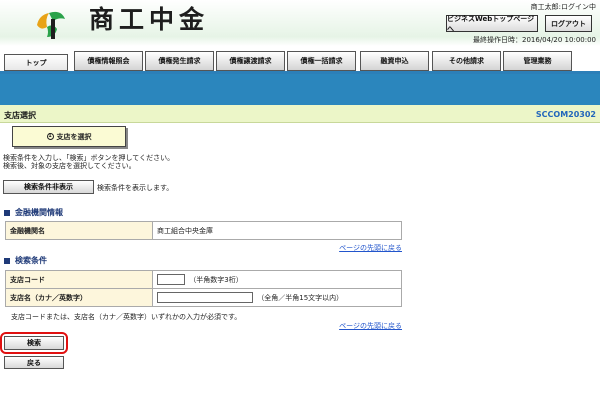 The width and height of the screenshot is (600, 396). I want to click on screen-code: SCCOM20302, so click(565, 114).